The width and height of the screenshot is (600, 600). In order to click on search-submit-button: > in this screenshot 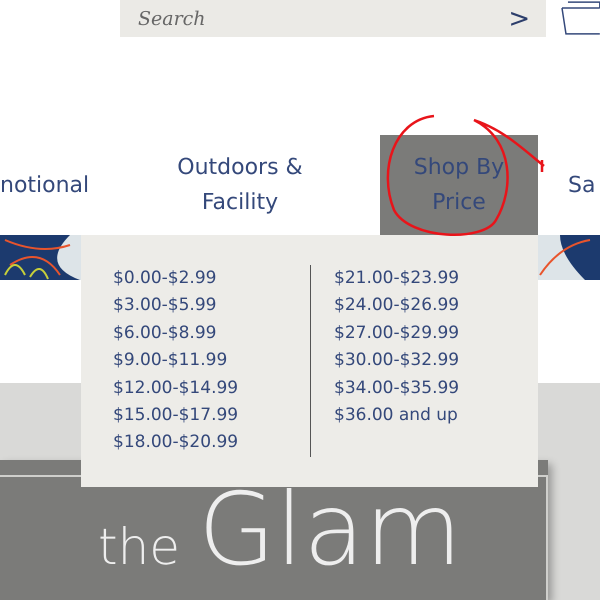, I will do `click(519, 19)`.